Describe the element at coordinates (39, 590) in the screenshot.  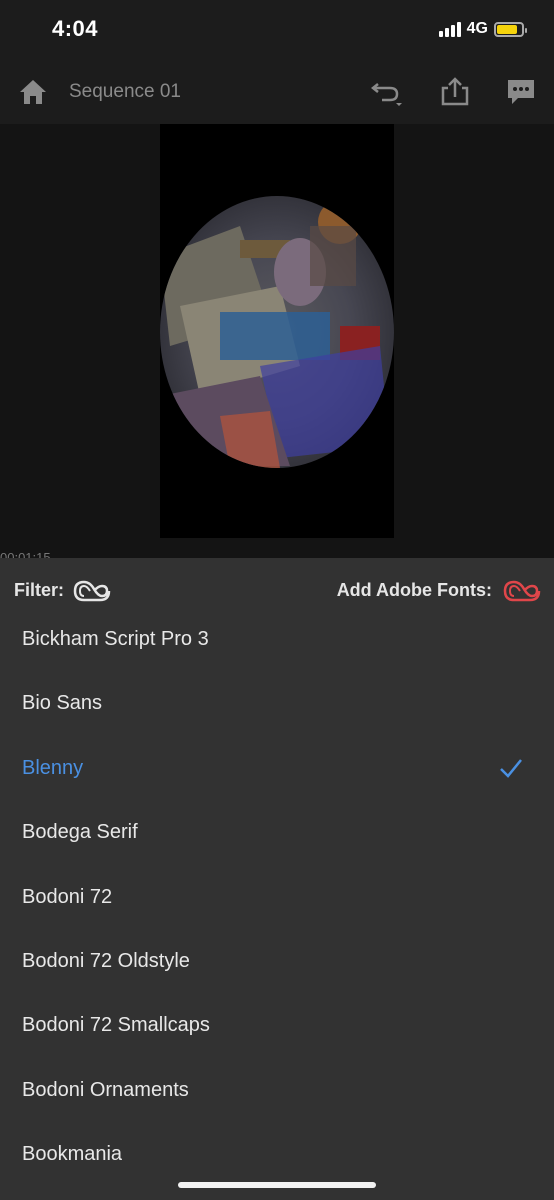
I see `filter-label: Filter:` at that location.